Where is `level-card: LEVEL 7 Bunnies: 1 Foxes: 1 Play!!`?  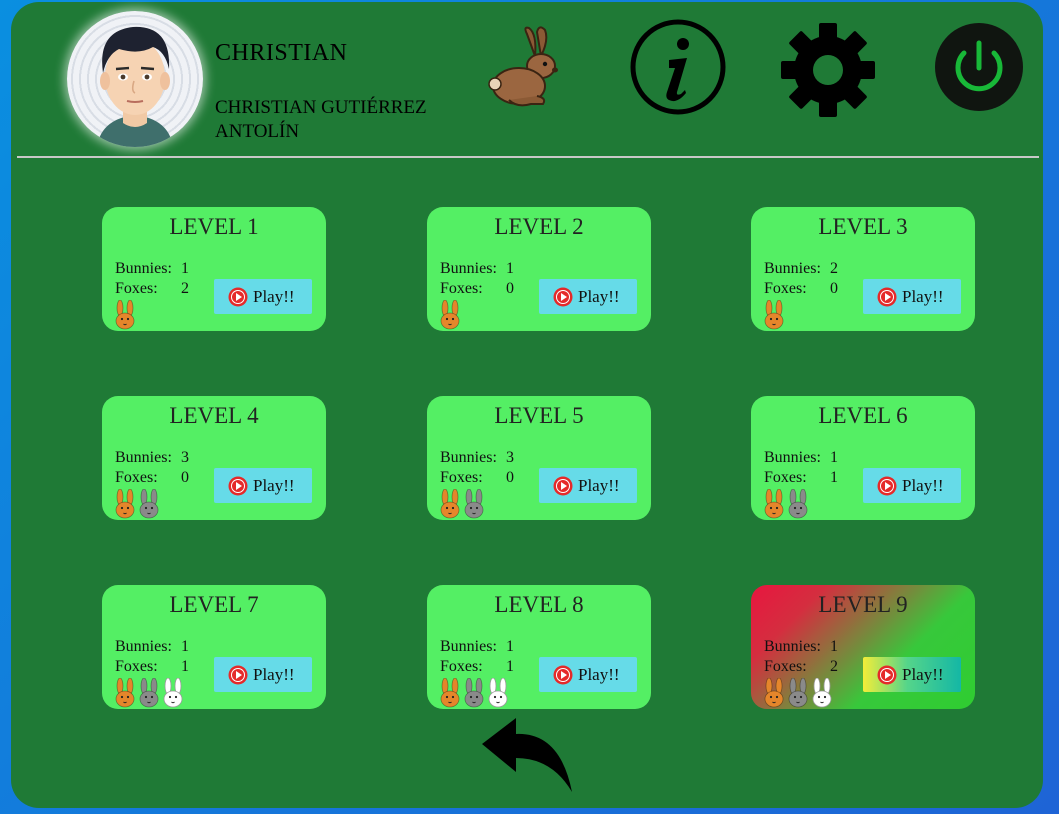
level-card: LEVEL 7 Bunnies: 1 Foxes: 1 Play!! is located at coordinates (214, 647).